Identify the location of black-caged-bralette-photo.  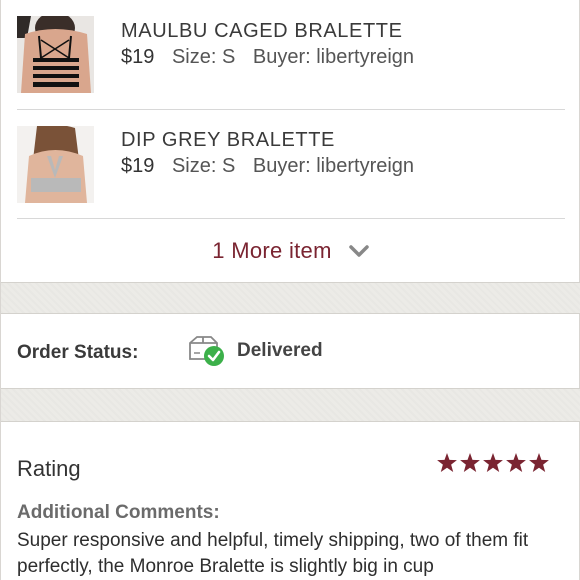
(55, 54).